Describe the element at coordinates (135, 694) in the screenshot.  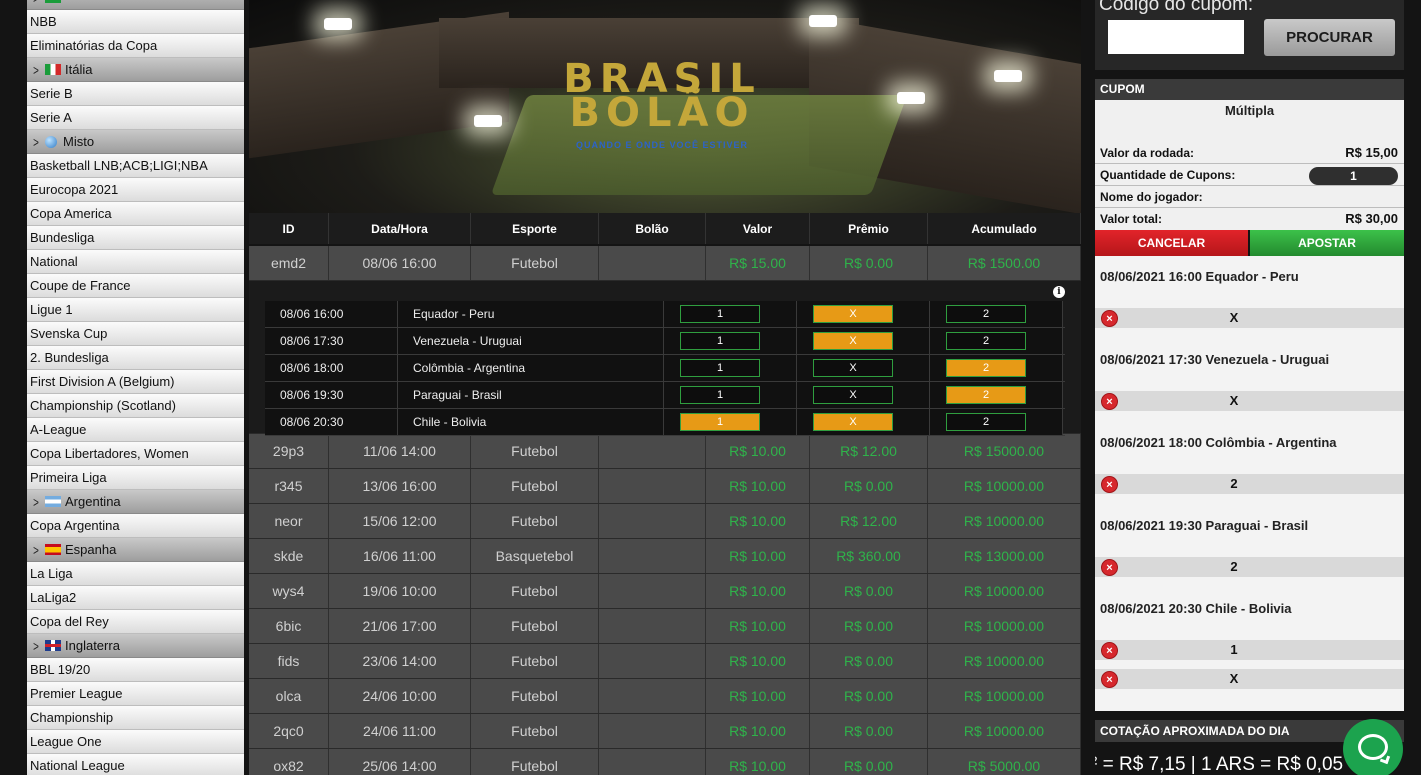
I see `sidebar-item: Premier League` at that location.